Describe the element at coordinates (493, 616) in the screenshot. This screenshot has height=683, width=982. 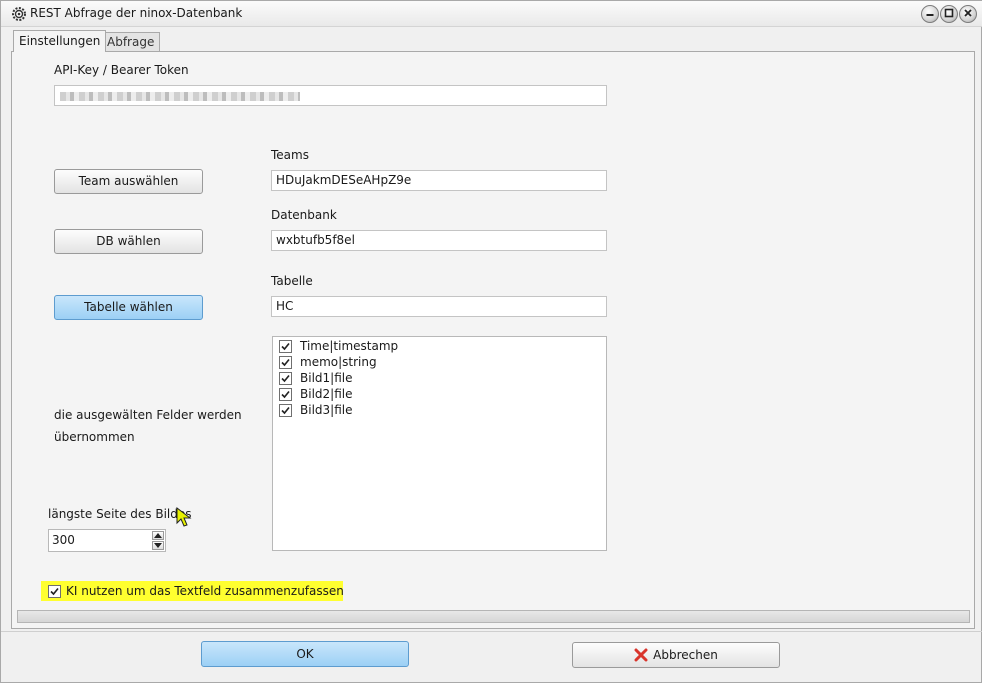
I see `progress-bar` at that location.